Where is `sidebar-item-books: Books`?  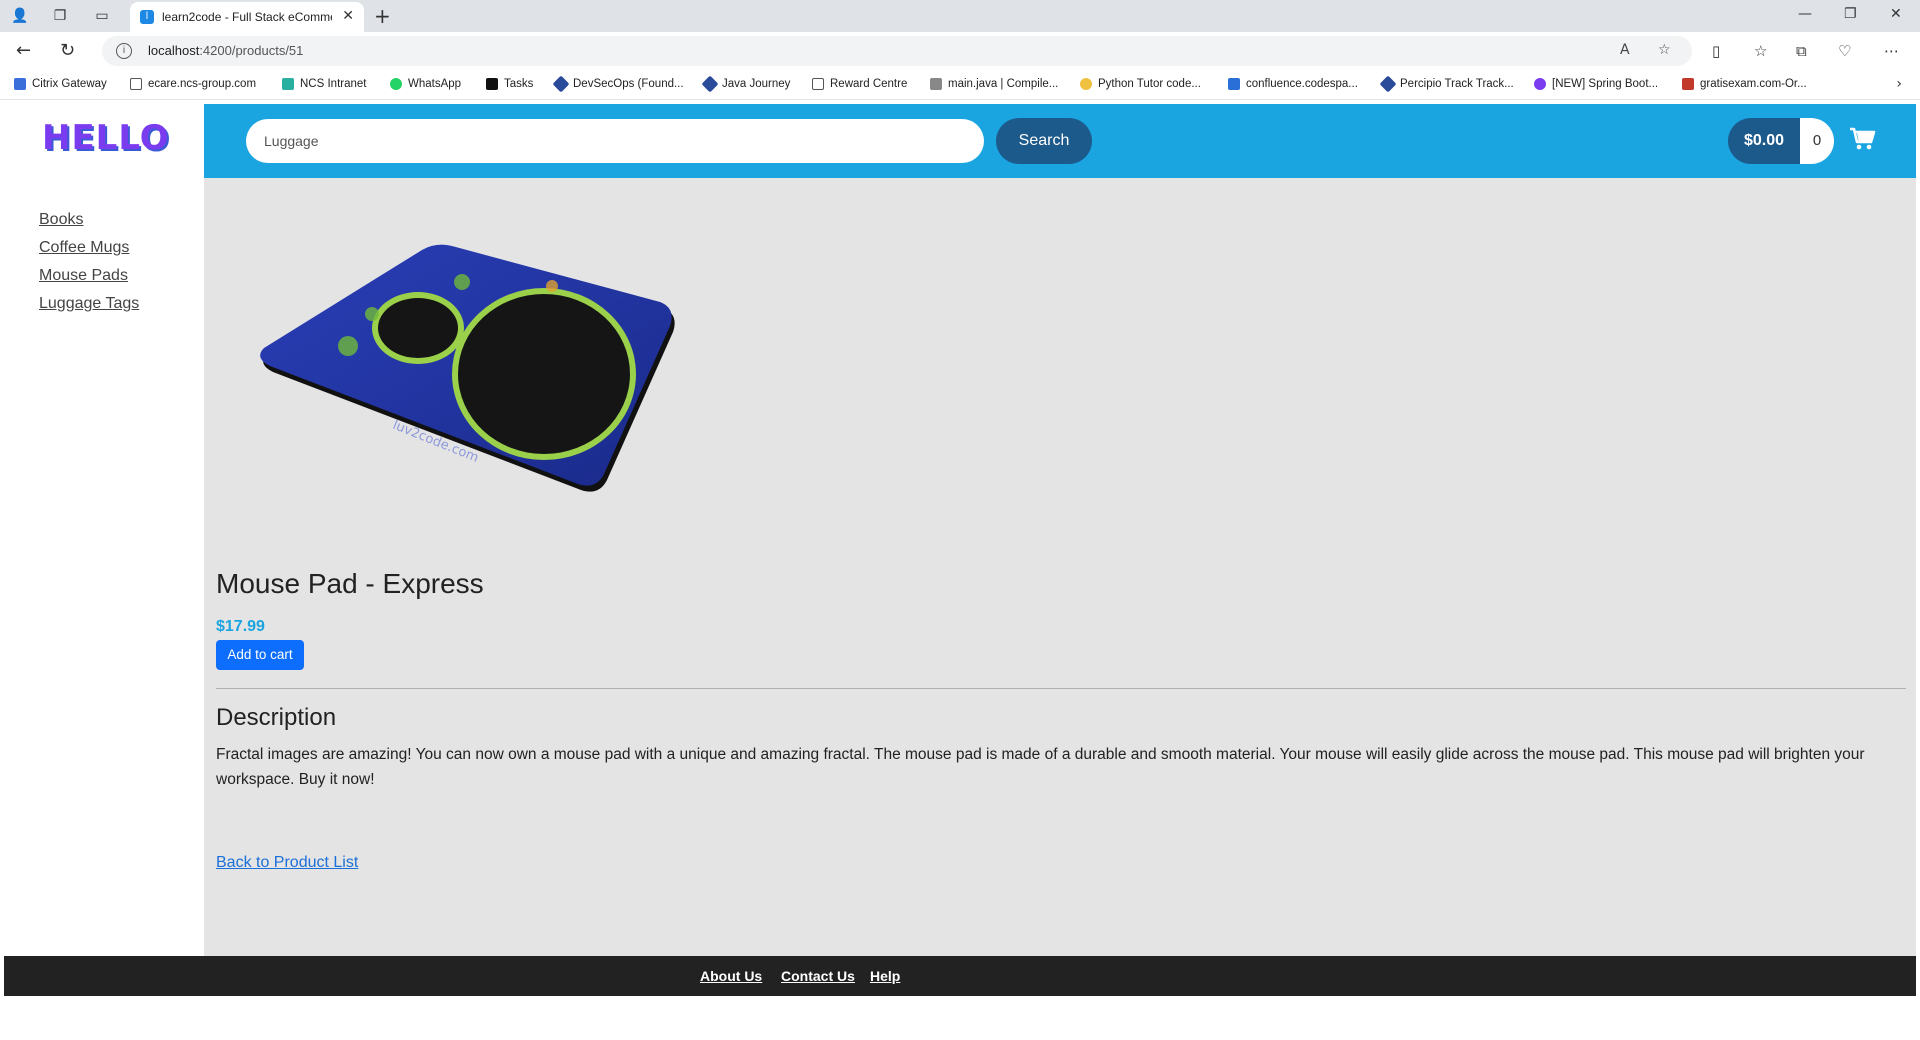 sidebar-item-books: Books is located at coordinates (61, 220).